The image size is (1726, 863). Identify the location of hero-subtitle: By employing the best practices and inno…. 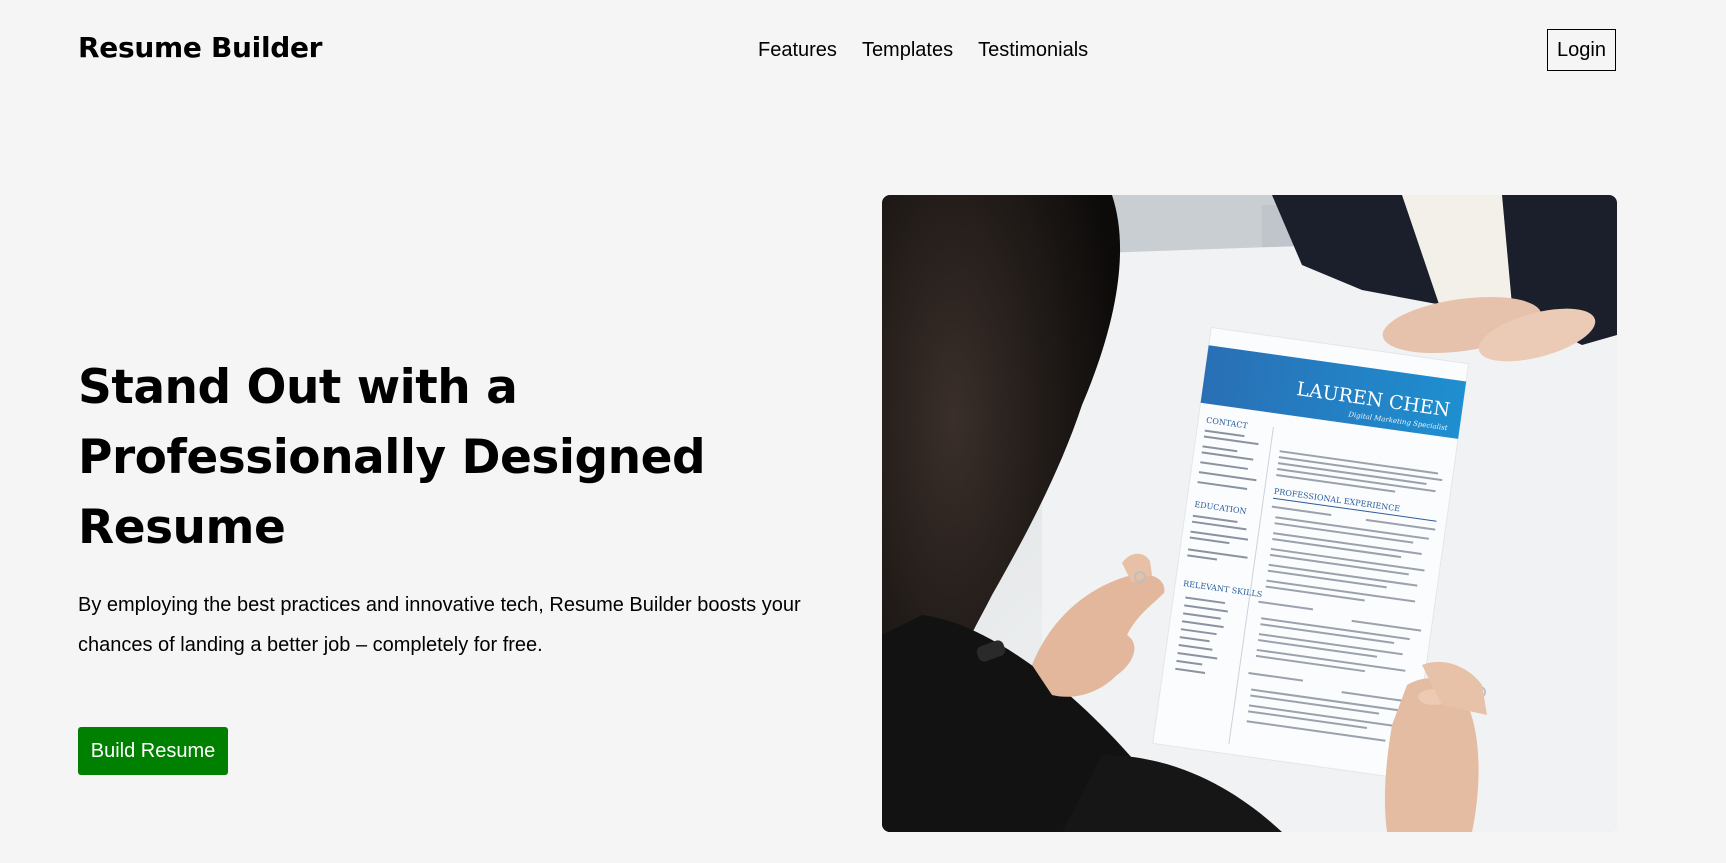
(439, 625).